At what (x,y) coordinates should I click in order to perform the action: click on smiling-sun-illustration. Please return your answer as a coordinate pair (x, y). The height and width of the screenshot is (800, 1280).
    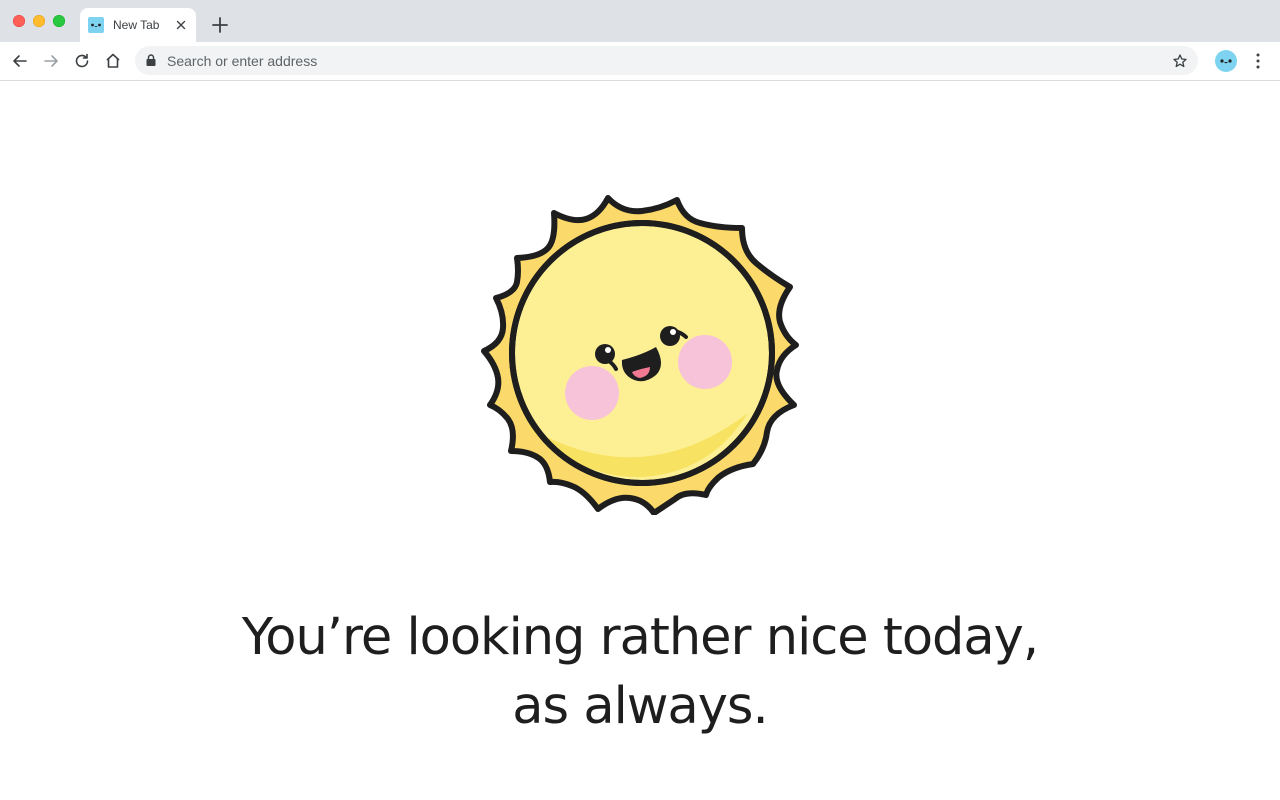
    Looking at the image, I should click on (640, 355).